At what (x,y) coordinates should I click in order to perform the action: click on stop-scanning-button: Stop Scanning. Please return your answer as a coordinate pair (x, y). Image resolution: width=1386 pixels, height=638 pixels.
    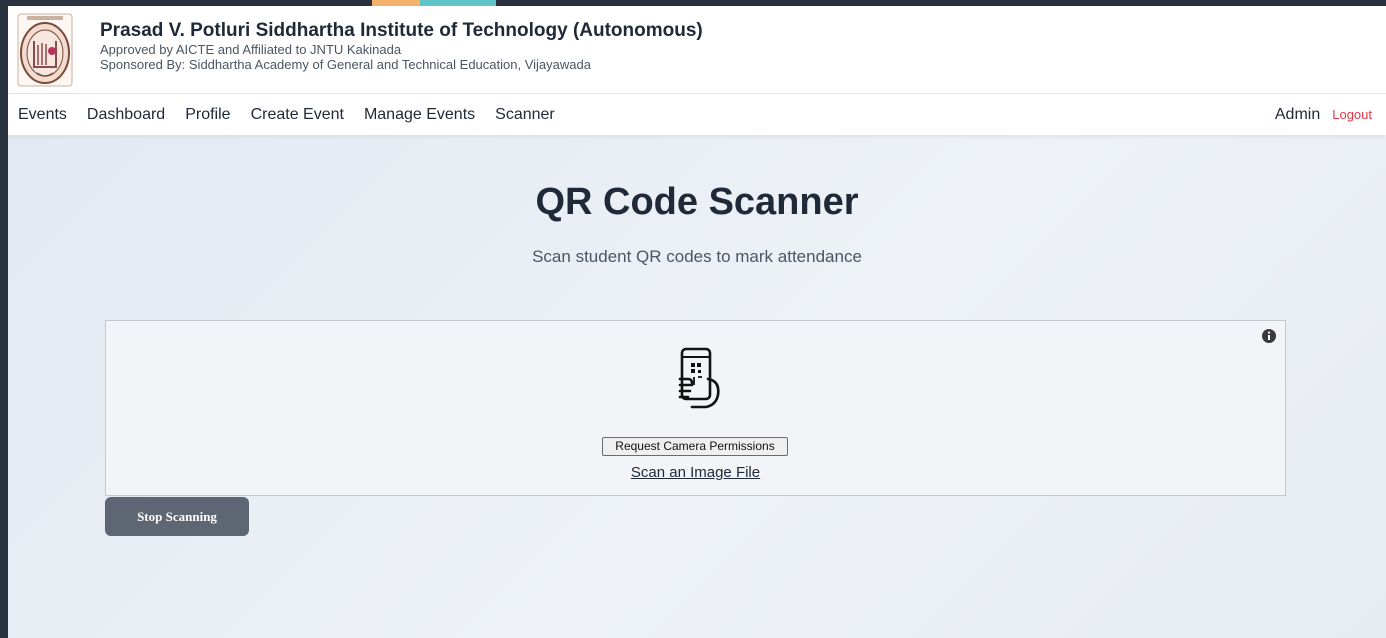
    Looking at the image, I should click on (177, 516).